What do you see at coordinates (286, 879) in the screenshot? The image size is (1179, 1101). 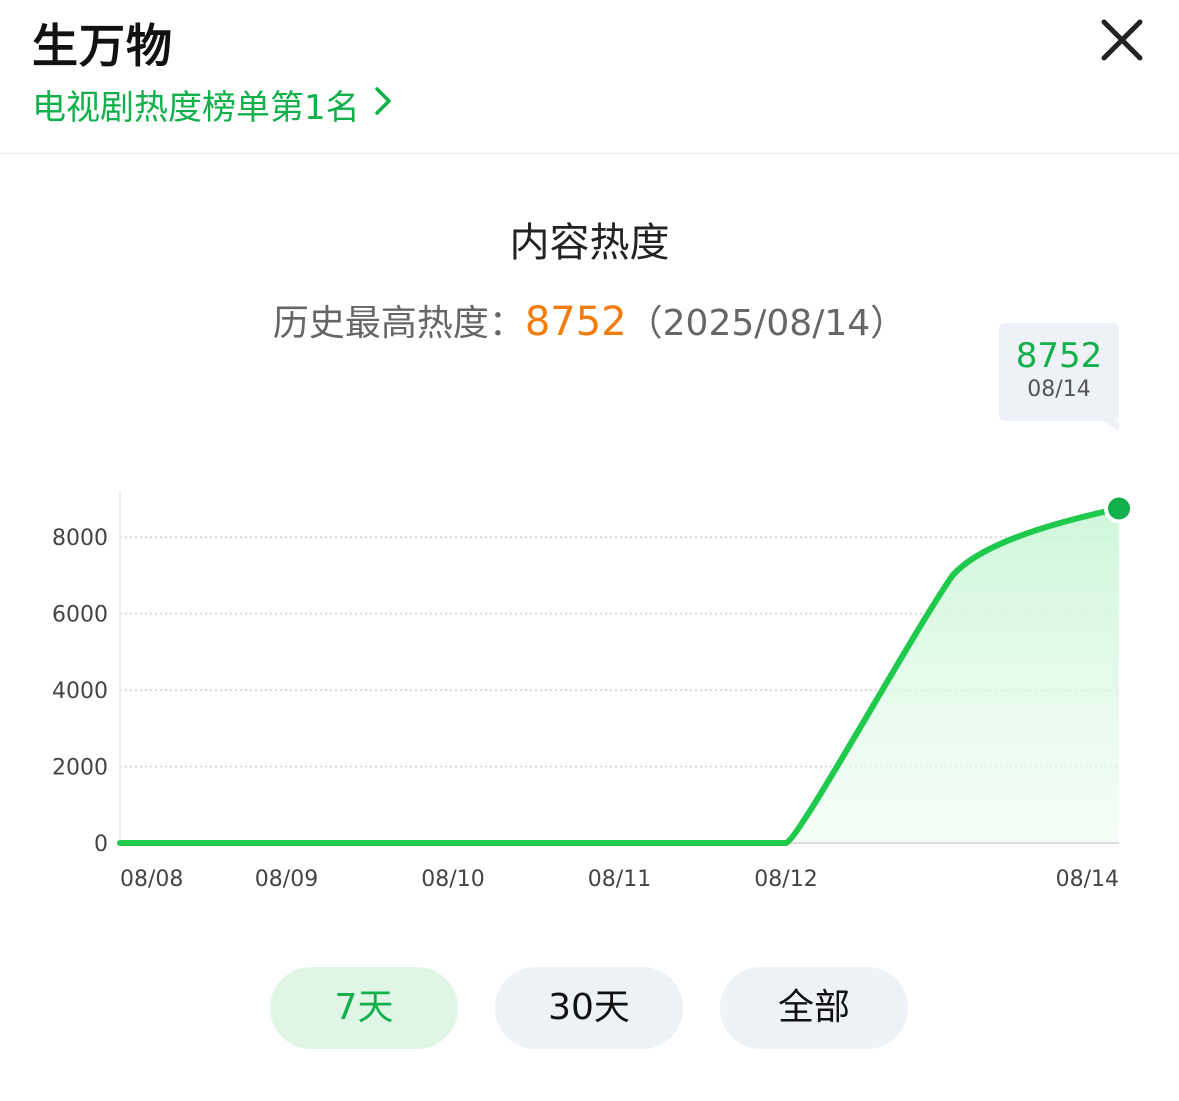 I see `x-tick-label: 08/09` at bounding box center [286, 879].